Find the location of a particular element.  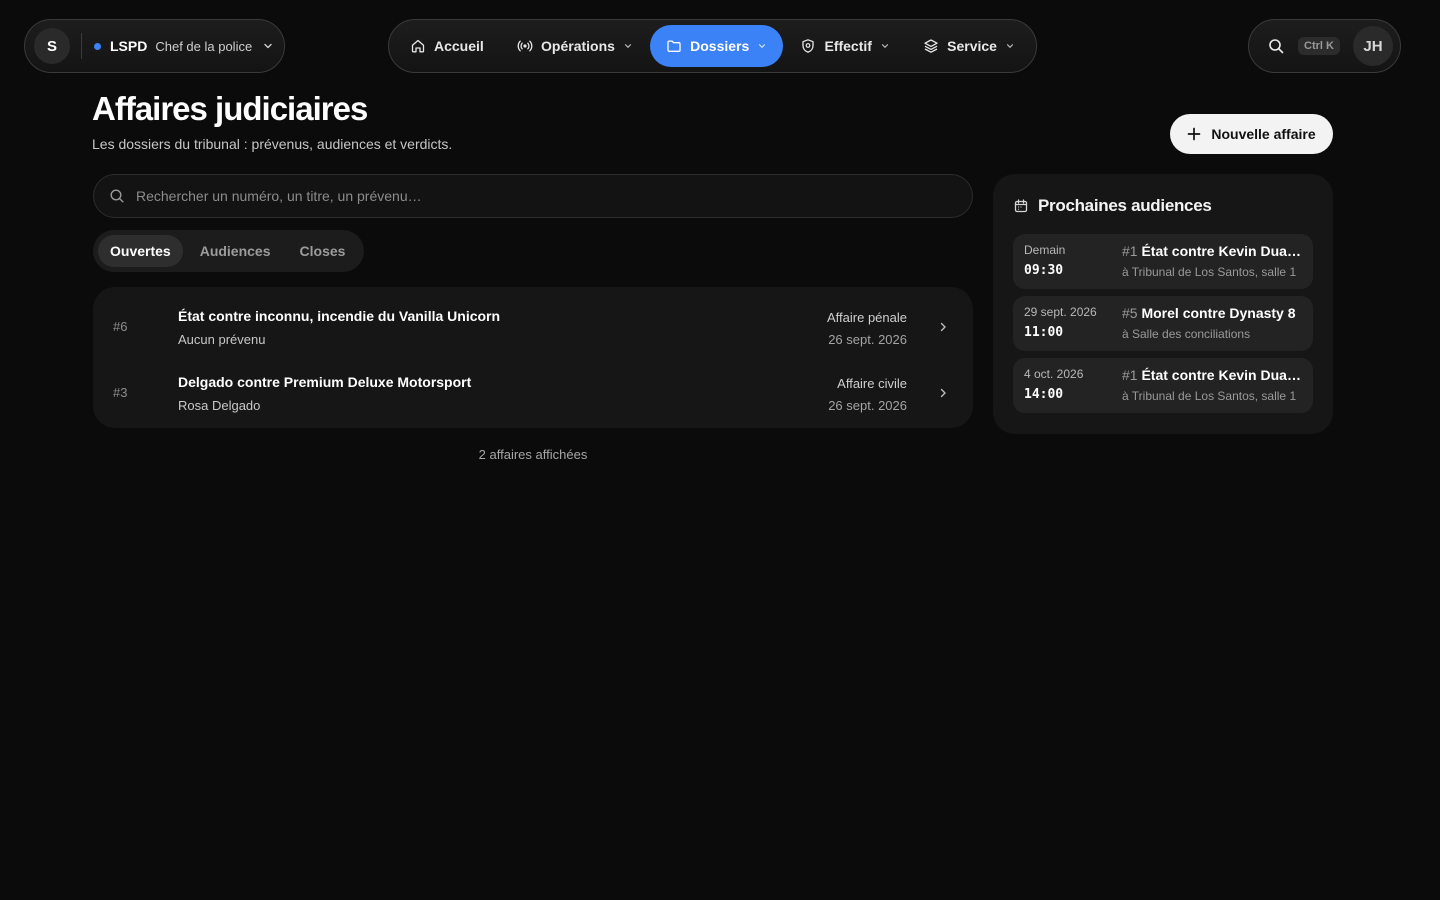

search-input is located at coordinates (554, 196).